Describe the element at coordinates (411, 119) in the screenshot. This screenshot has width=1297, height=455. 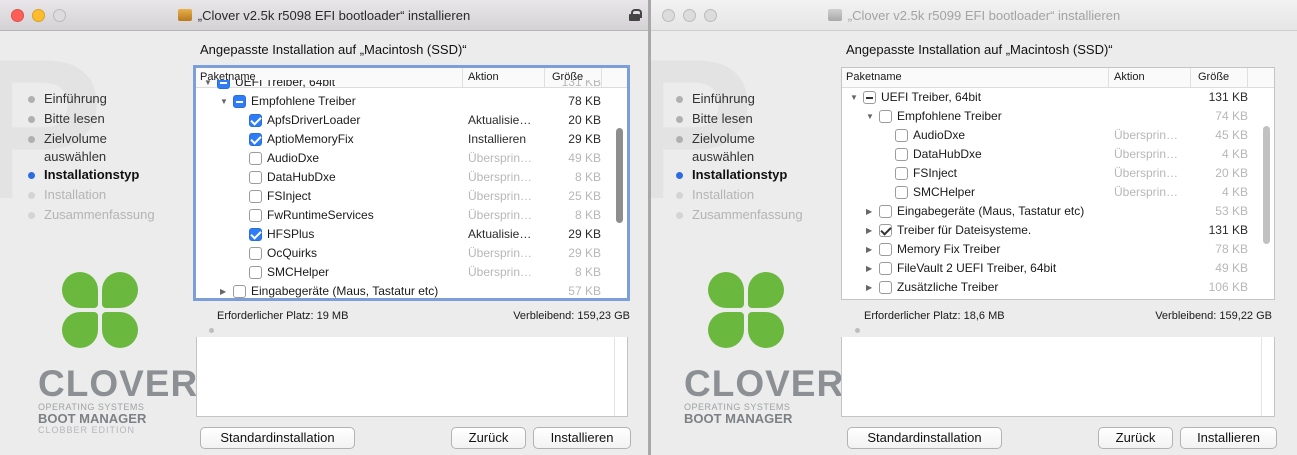
I see `table-row: ApfsDriverLoader Aktualisie… 20 KB` at that location.